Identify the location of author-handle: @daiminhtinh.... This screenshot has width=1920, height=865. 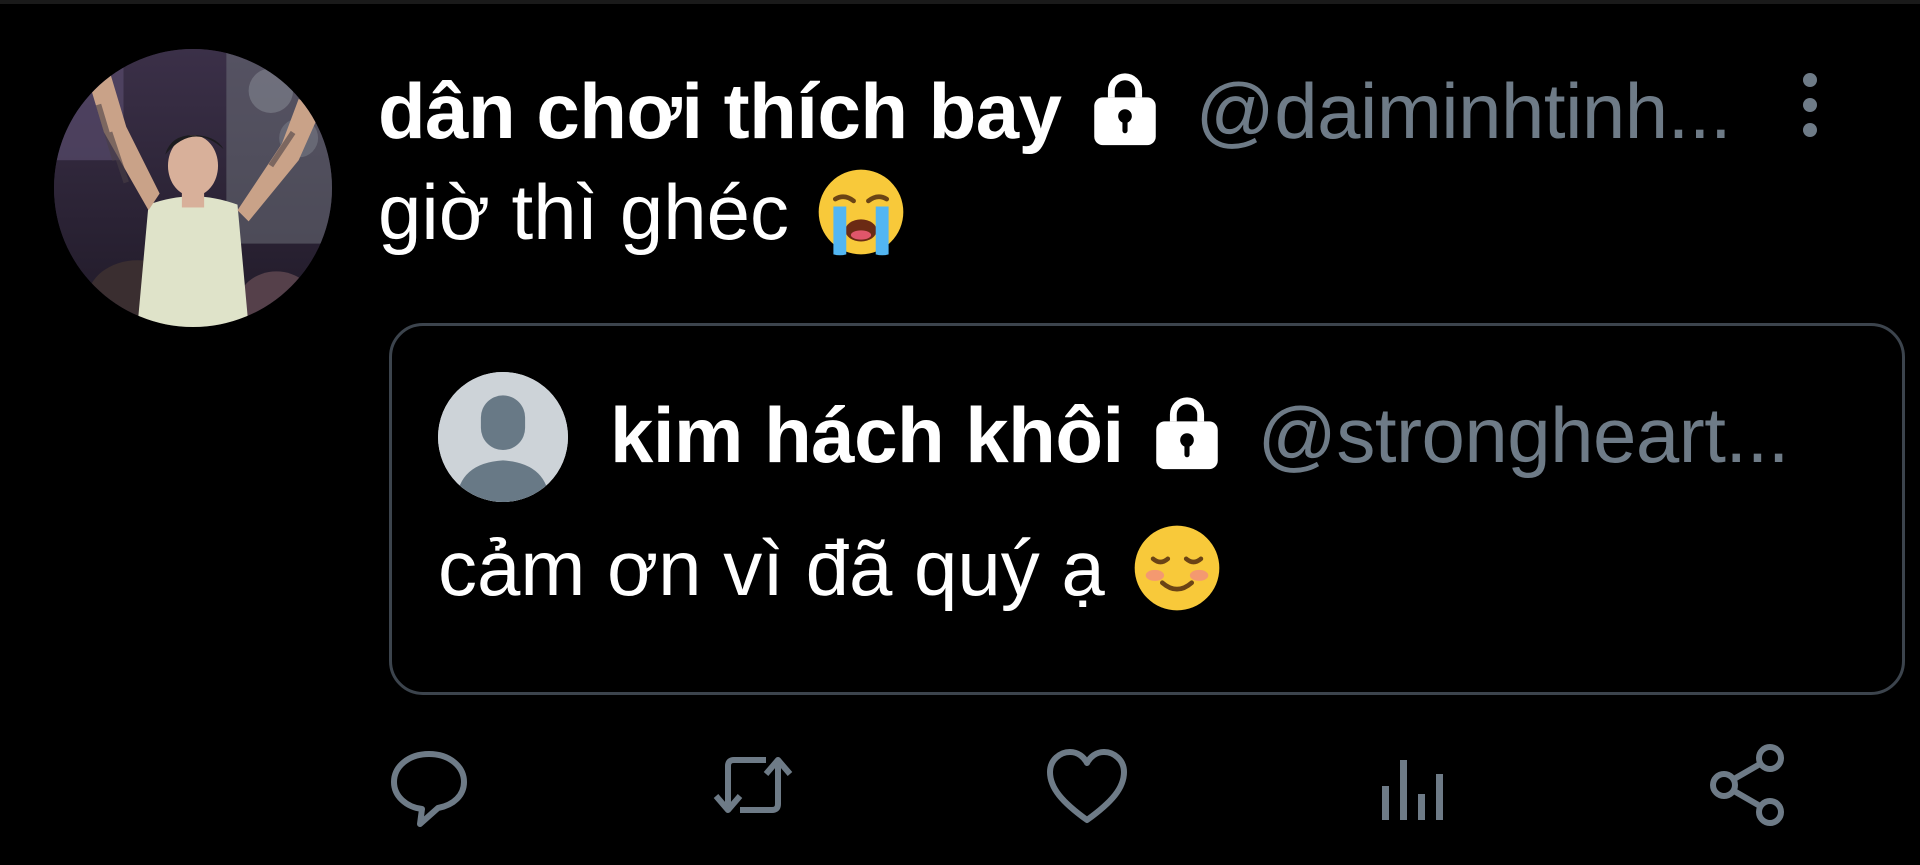
(1464, 111).